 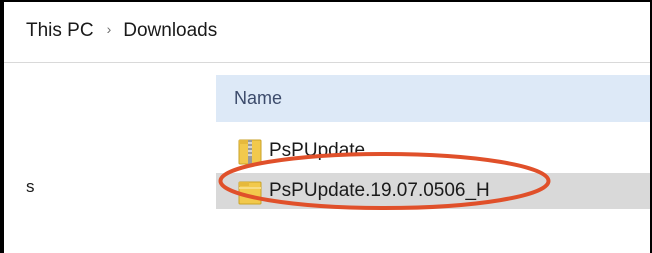 I want to click on breadcrumb: This PC › Downloads, so click(x=121, y=31).